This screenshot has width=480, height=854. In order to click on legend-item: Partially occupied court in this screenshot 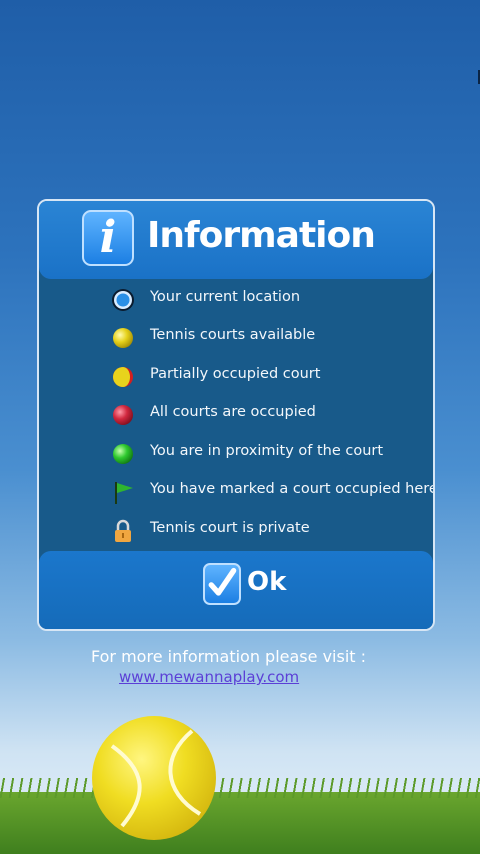, I will do `click(236, 377)`.